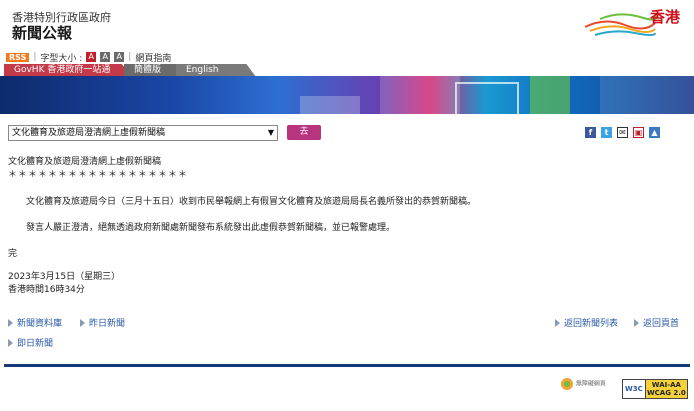 The image size is (694, 411). I want to click on wcag-badge: W3C WAI-AA WCAG 2.0, so click(655, 389).